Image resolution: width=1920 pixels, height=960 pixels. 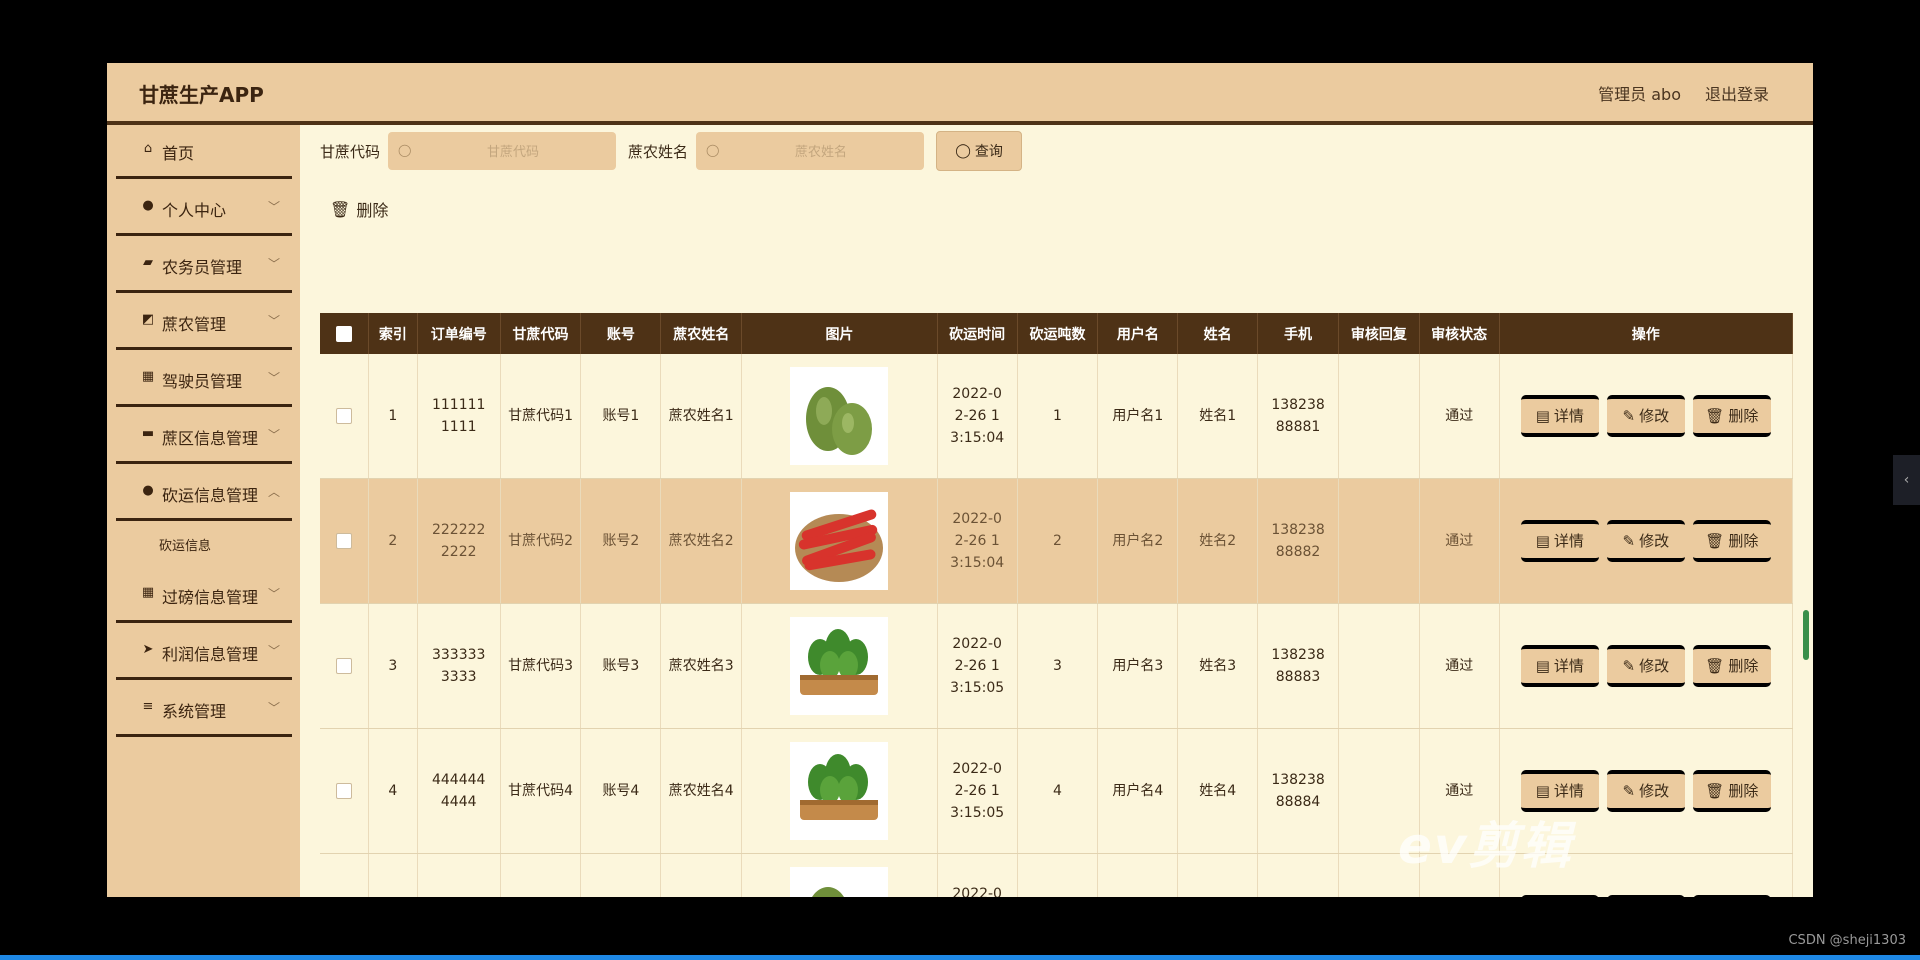 What do you see at coordinates (204, 596) in the screenshot?
I see `sidebar-item-weighing: ▦ 过磅信息管理 ﹀` at bounding box center [204, 596].